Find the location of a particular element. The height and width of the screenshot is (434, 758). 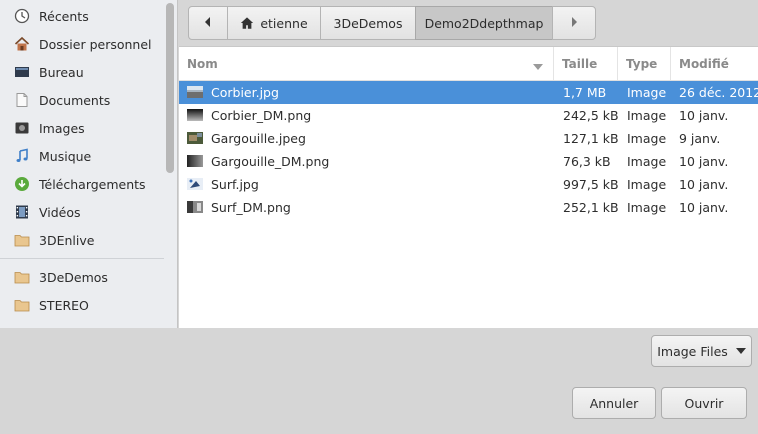

sidebar-scrollbar is located at coordinates (170, 88).